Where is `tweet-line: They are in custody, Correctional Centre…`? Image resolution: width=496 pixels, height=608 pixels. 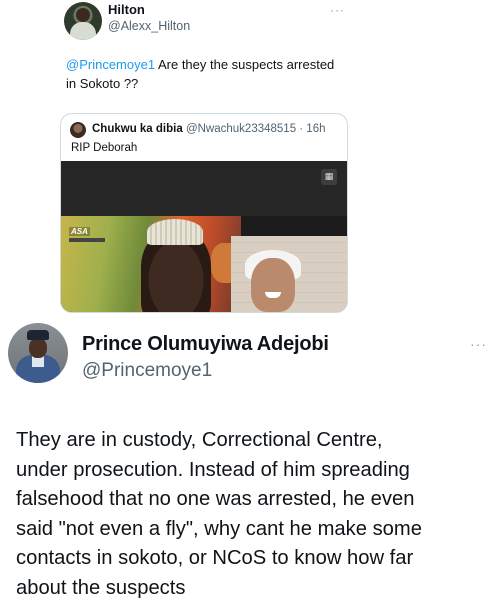
tweet-line: They are in custody, Correctional Centre… is located at coordinates (199, 440).